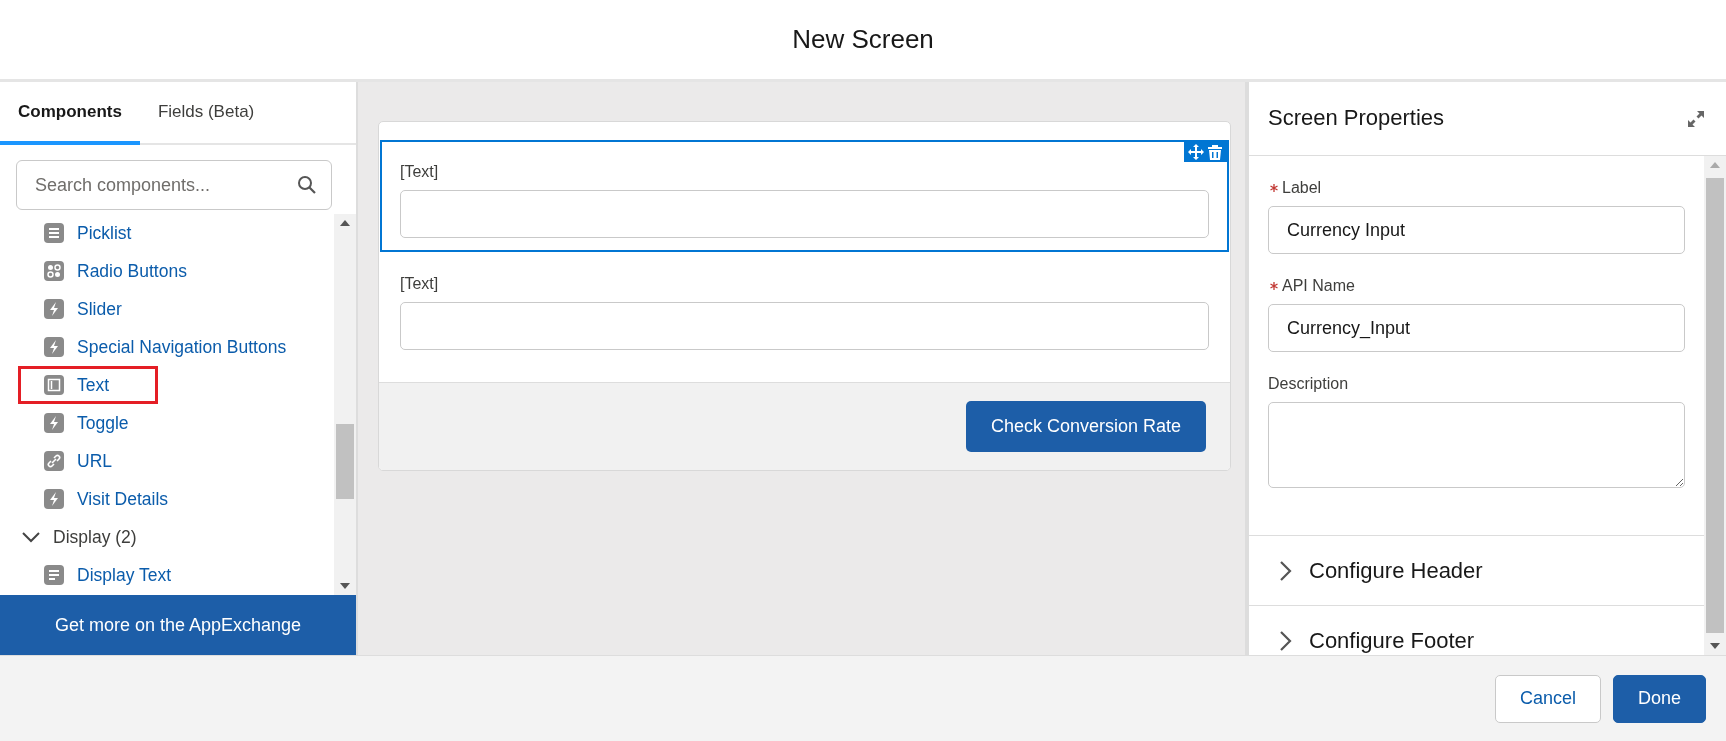 The height and width of the screenshot is (741, 1726). What do you see at coordinates (1196, 152) in the screenshot?
I see `move-icon` at bounding box center [1196, 152].